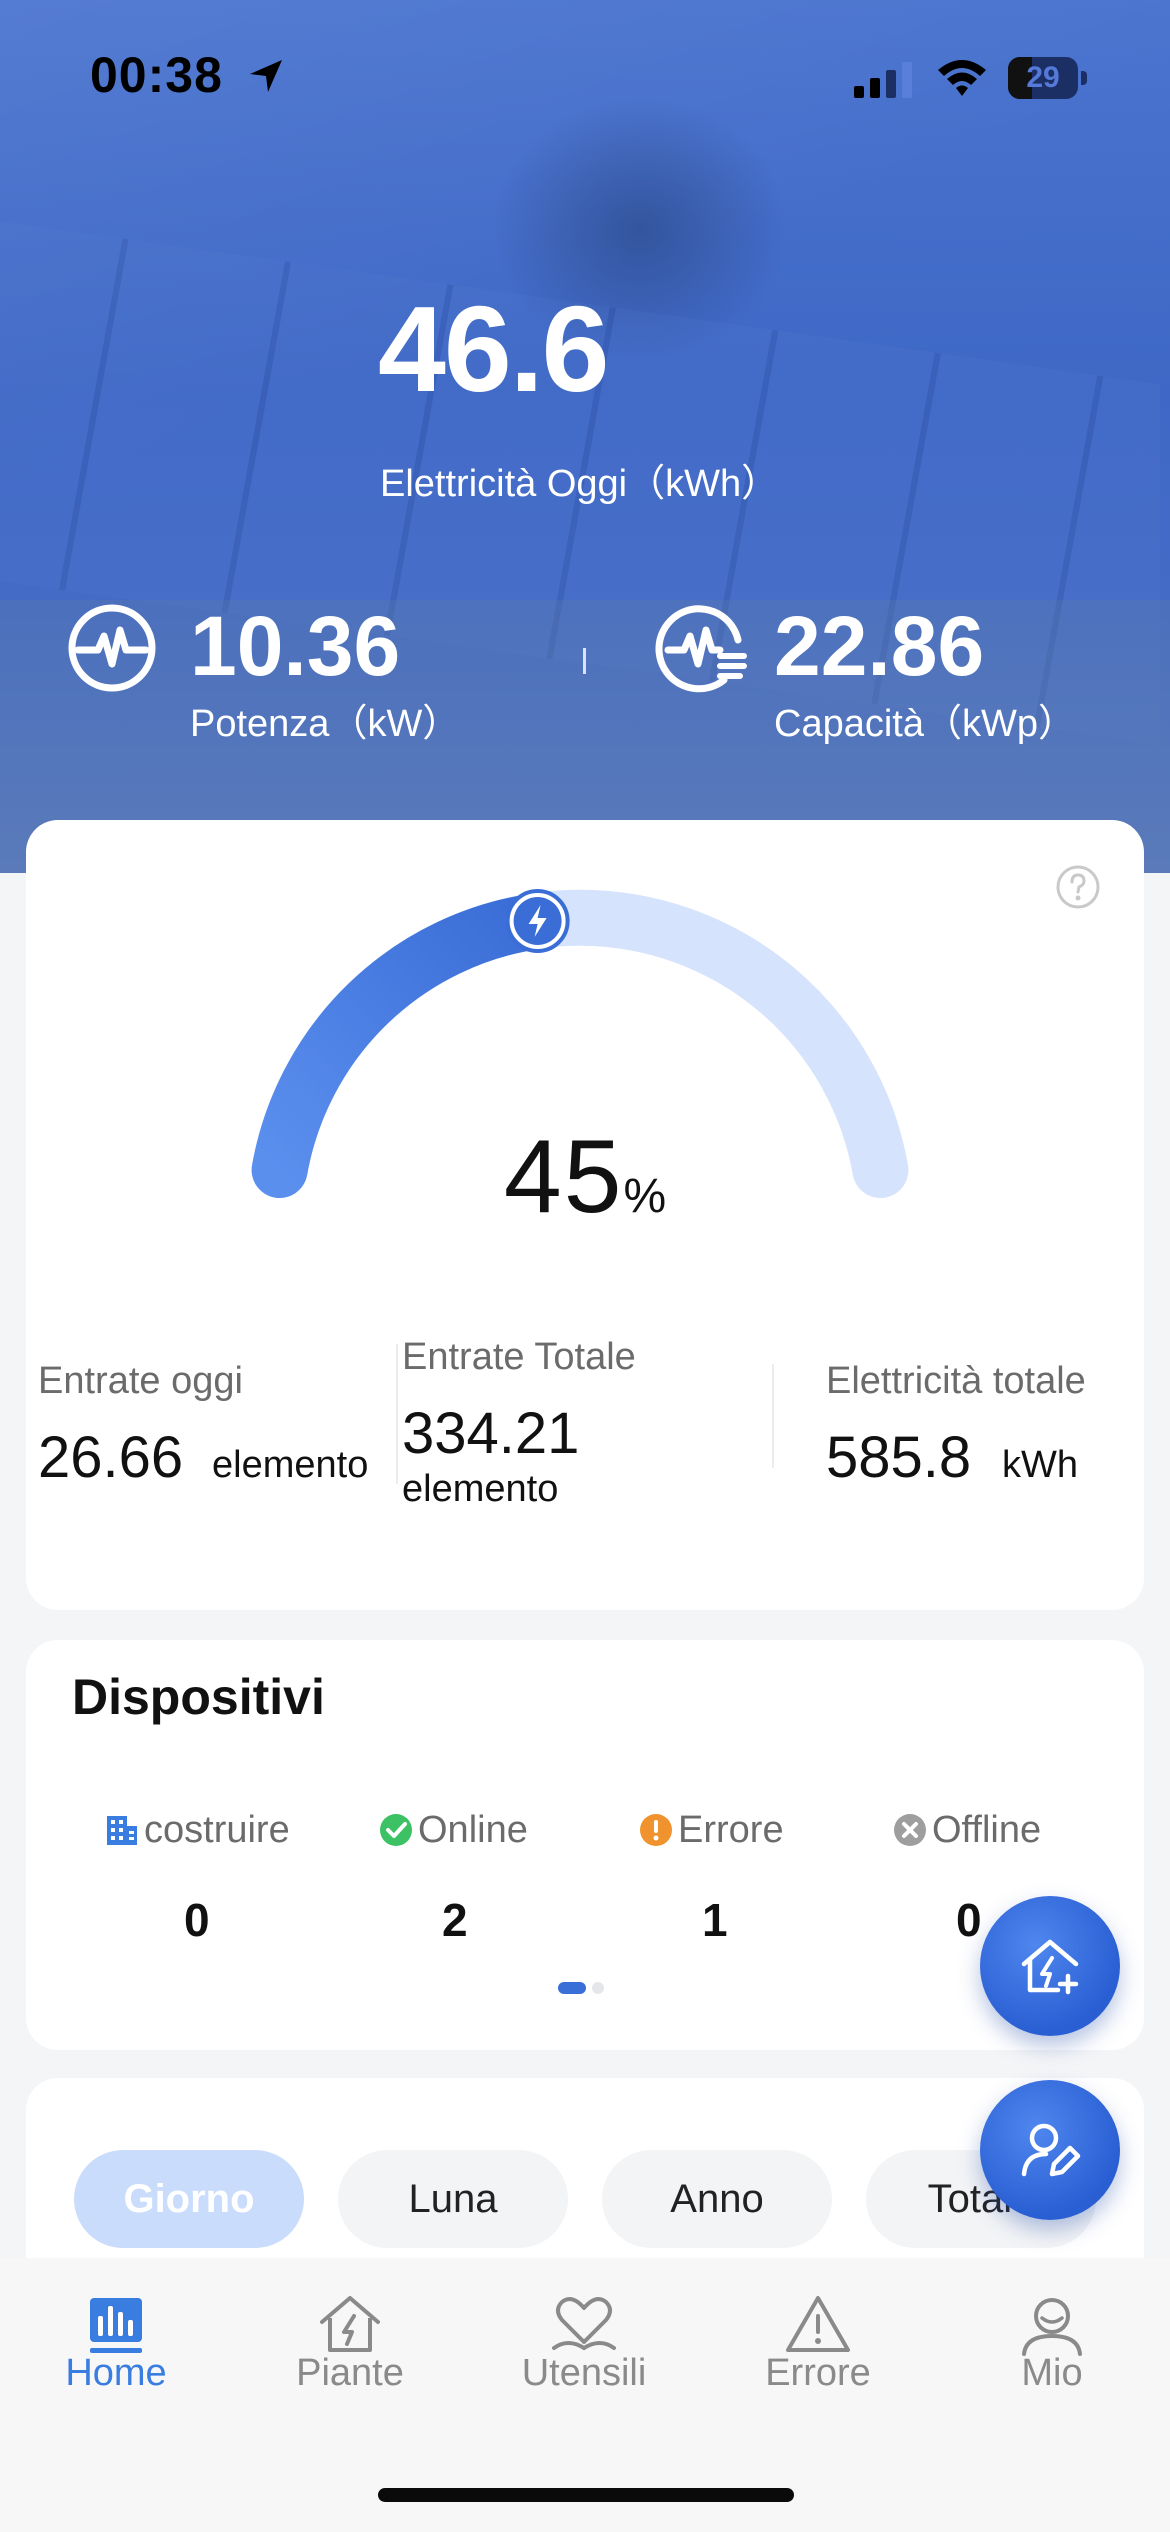 Image resolution: width=1170 pixels, height=2532 pixels. Describe the element at coordinates (910, 1830) in the screenshot. I see `x-circle-icon` at that location.